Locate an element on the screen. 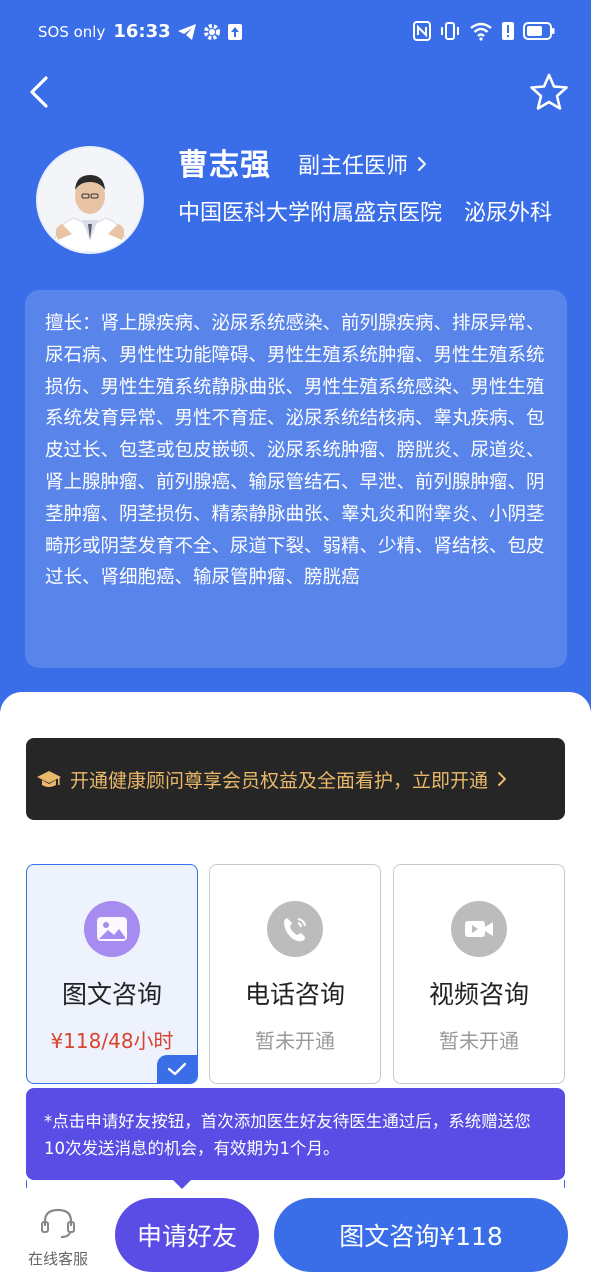  vibrate-icon is located at coordinates (450, 31).